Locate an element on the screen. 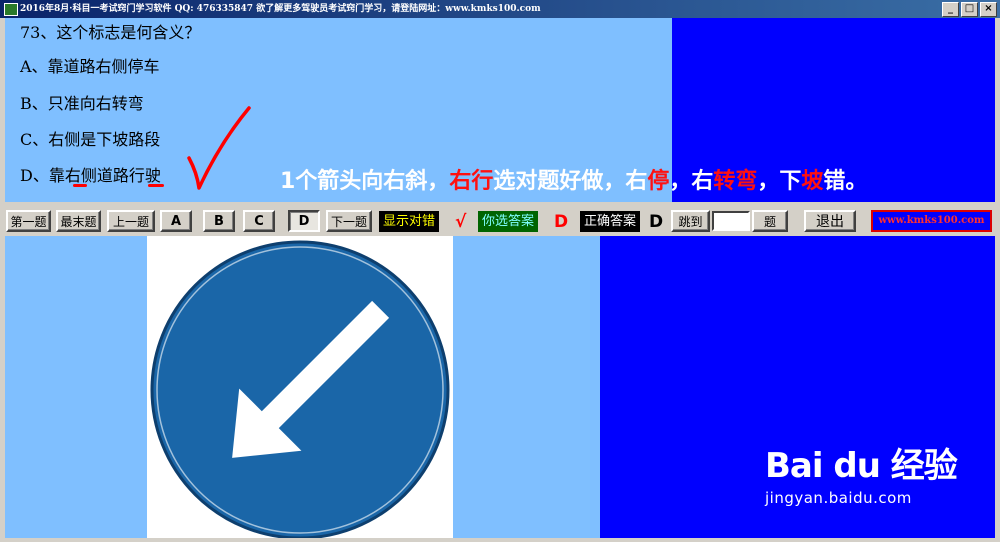 This screenshot has width=1000, height=542. option-d: D、靠右侧道路行驶 is located at coordinates (90, 175).